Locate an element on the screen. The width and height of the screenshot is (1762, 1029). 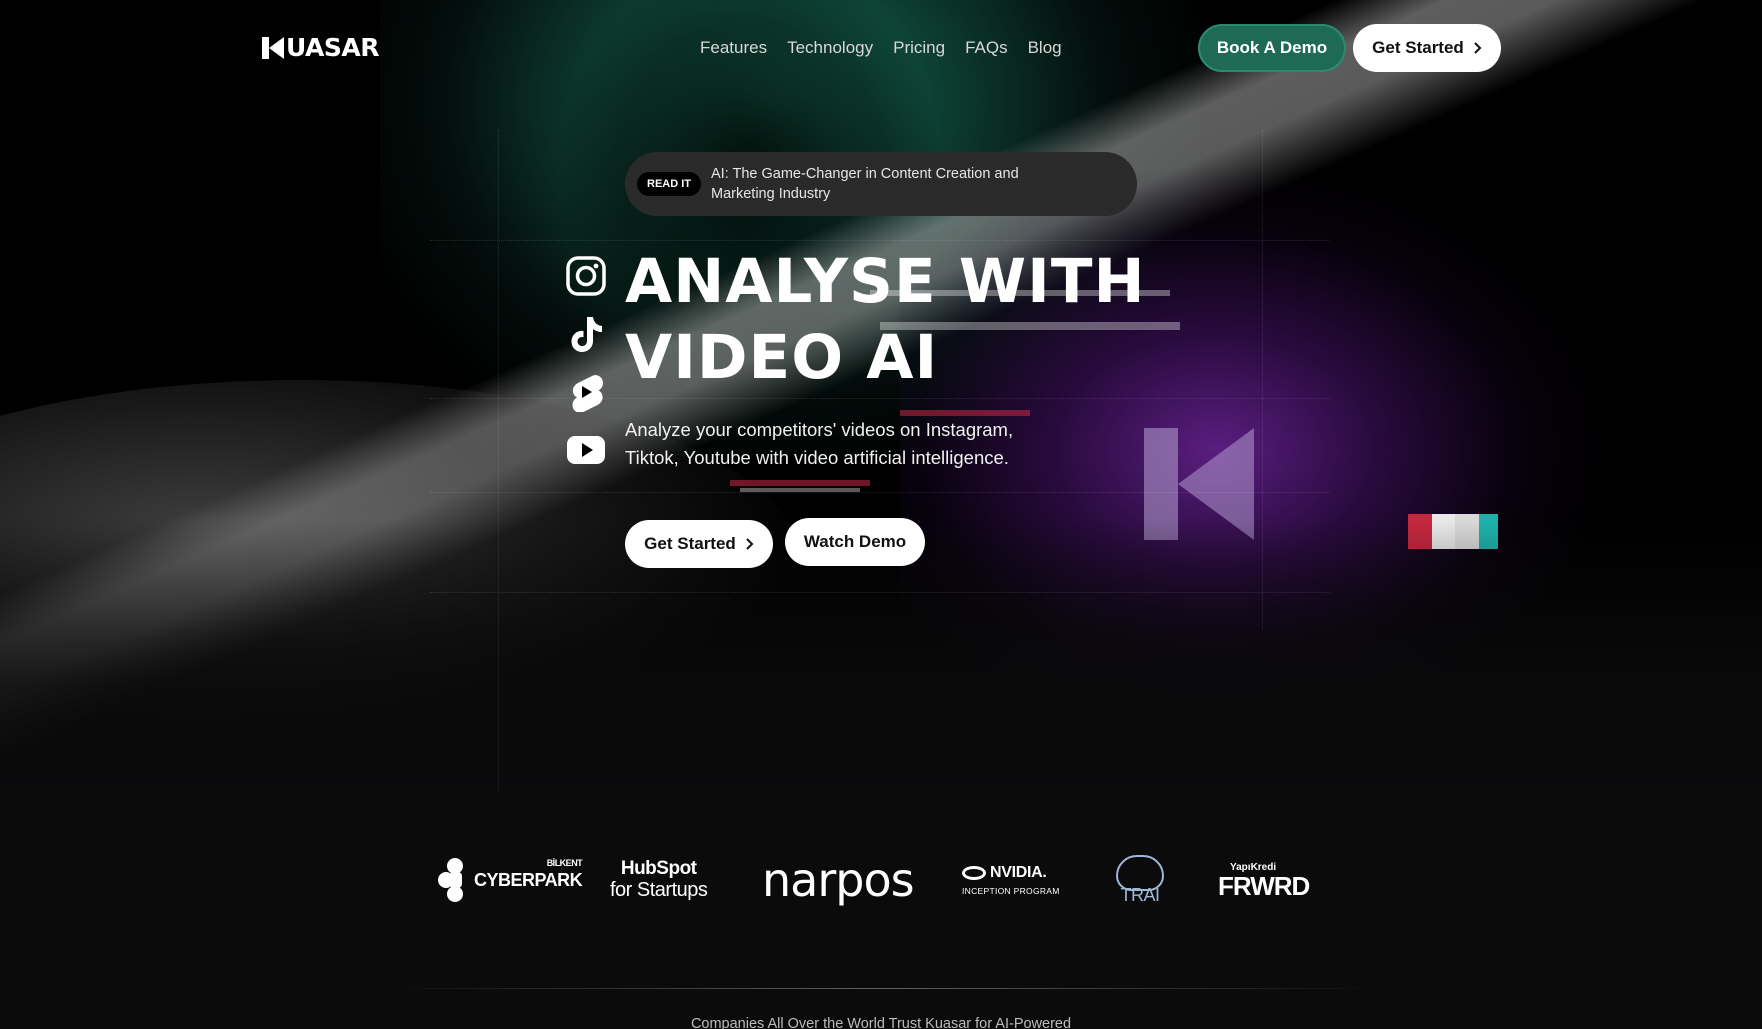
get-started-hero-button: Get Started is located at coordinates (699, 544).